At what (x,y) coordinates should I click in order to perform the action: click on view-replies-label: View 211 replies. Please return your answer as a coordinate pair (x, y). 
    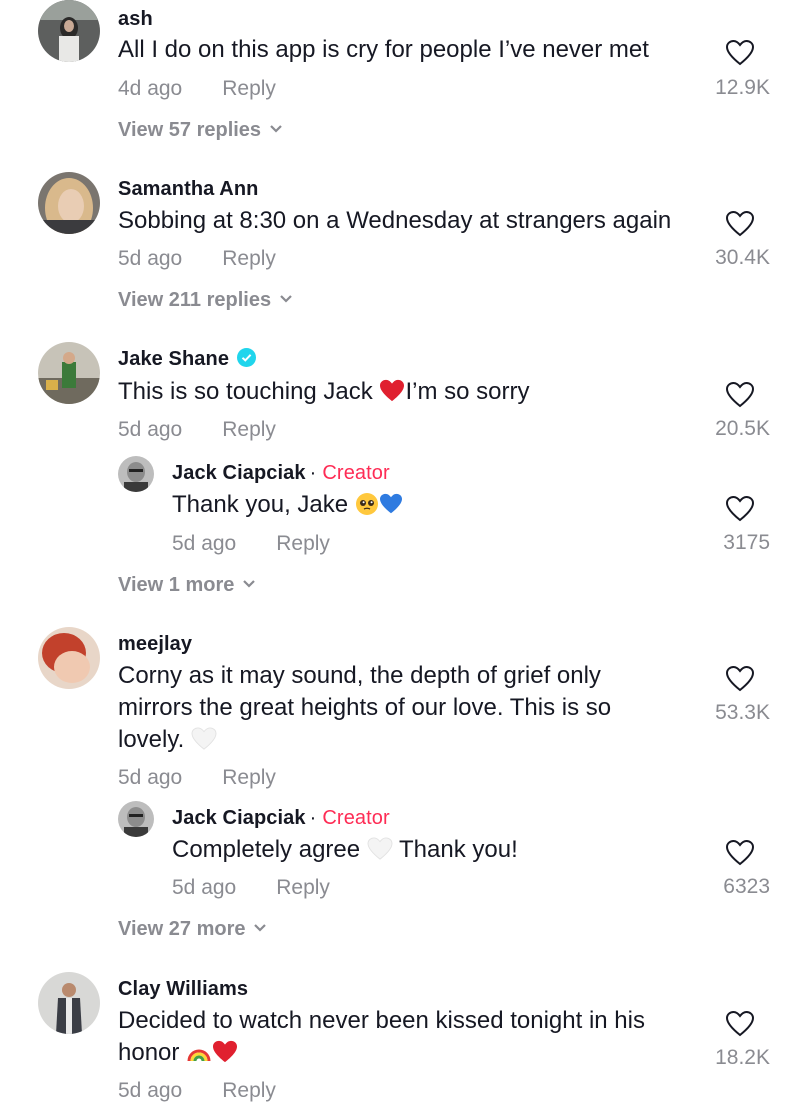
    Looking at the image, I should click on (195, 300).